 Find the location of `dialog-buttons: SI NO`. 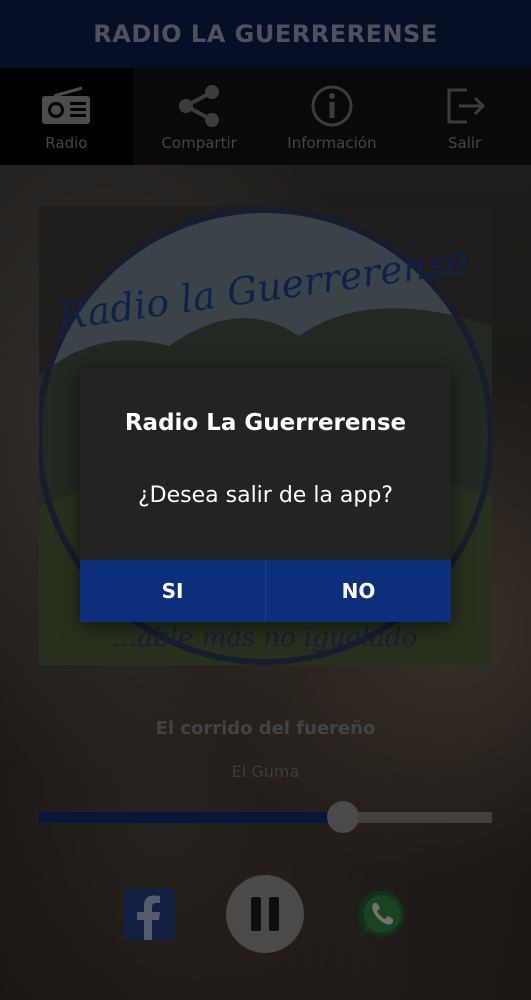

dialog-buttons: SI NO is located at coordinates (265, 591).